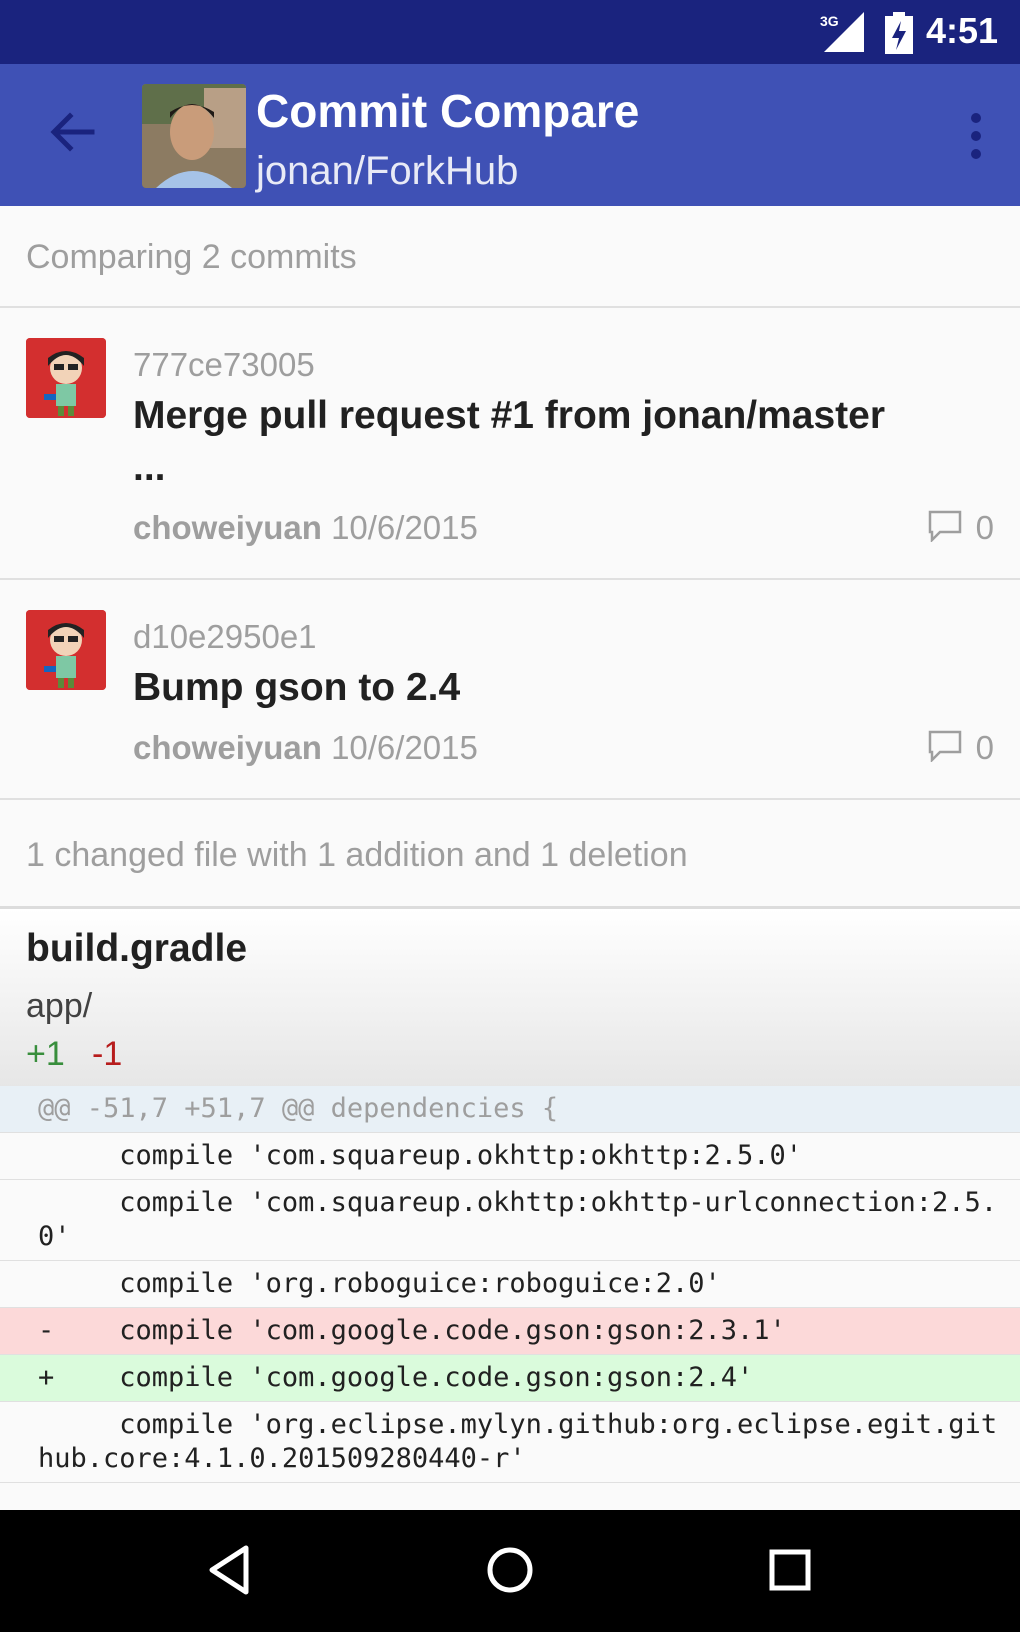 The image size is (1020, 1632). Describe the element at coordinates (510, 799) in the screenshot. I see `divider` at that location.